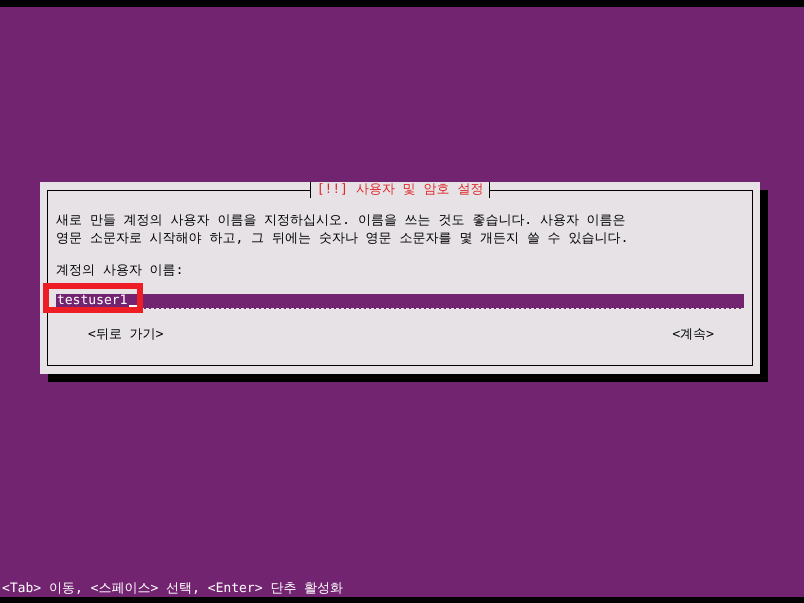 The height and width of the screenshot is (603, 804). What do you see at coordinates (341, 221) in the screenshot?
I see `description-text: 새로 만들 계정의 사용자 이름을 지정하십시오. 이름을 쓰는 것도 좋습니다. 사용자 이름은` at bounding box center [341, 221].